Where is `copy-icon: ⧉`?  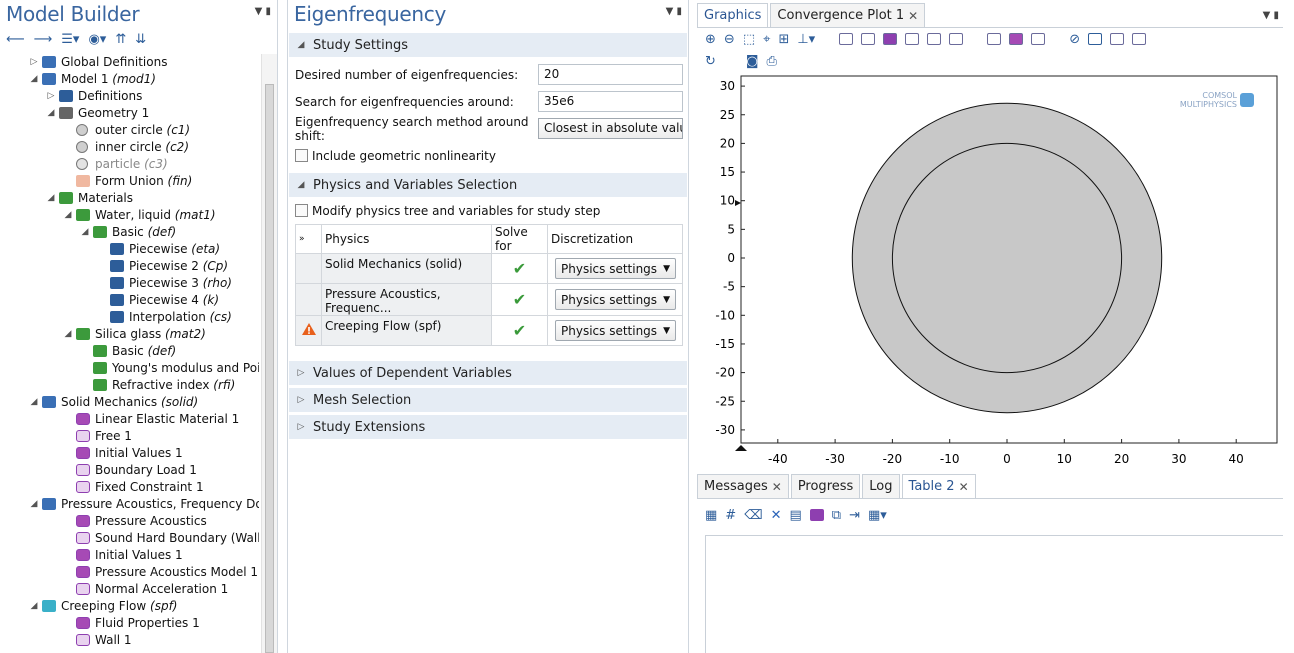
copy-icon: ⧉ is located at coordinates (836, 515).